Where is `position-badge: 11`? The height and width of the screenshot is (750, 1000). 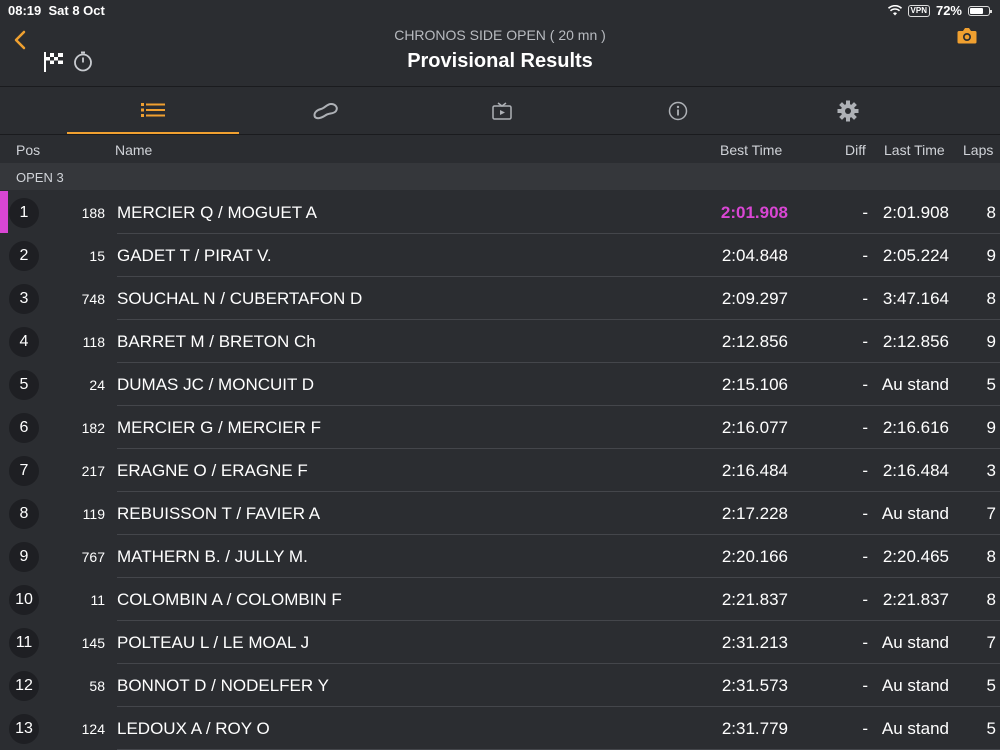
position-badge: 11 is located at coordinates (24, 643).